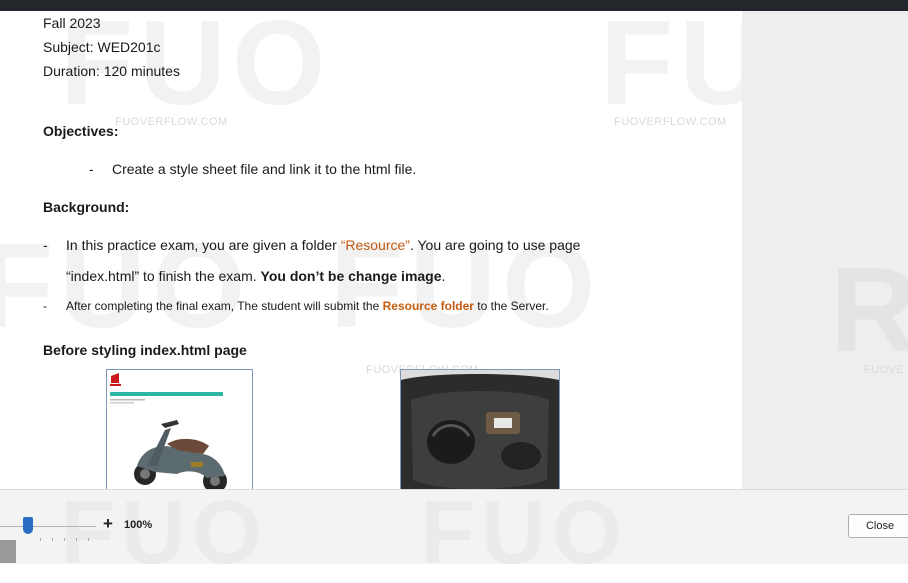  What do you see at coordinates (351, 276) in the screenshot?
I see `bullet-1-bold-text: You don’t be change image` at bounding box center [351, 276].